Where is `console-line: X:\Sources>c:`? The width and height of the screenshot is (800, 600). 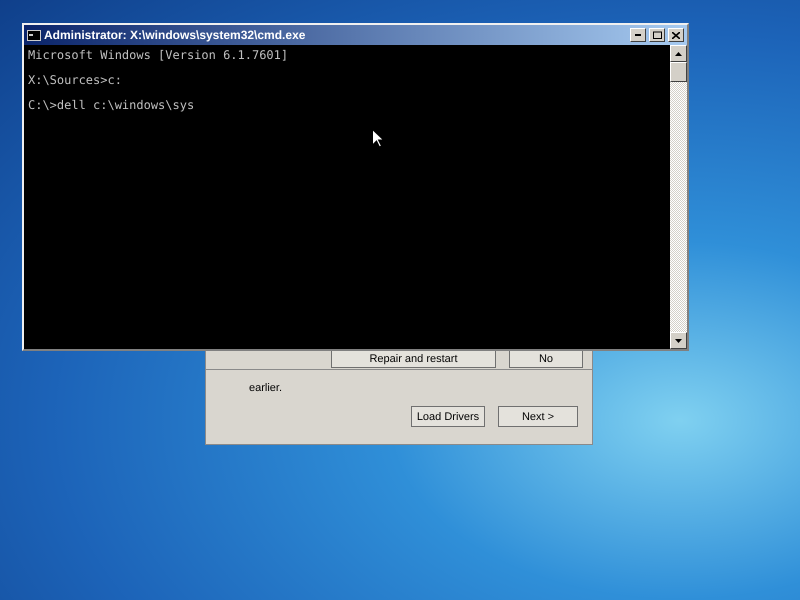
console-line: X:\Sources>c: is located at coordinates (75, 78).